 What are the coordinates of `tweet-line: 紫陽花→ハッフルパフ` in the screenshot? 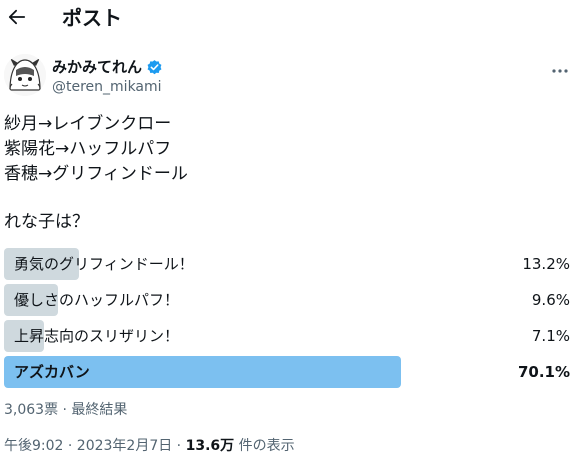 It's located at (88, 149).